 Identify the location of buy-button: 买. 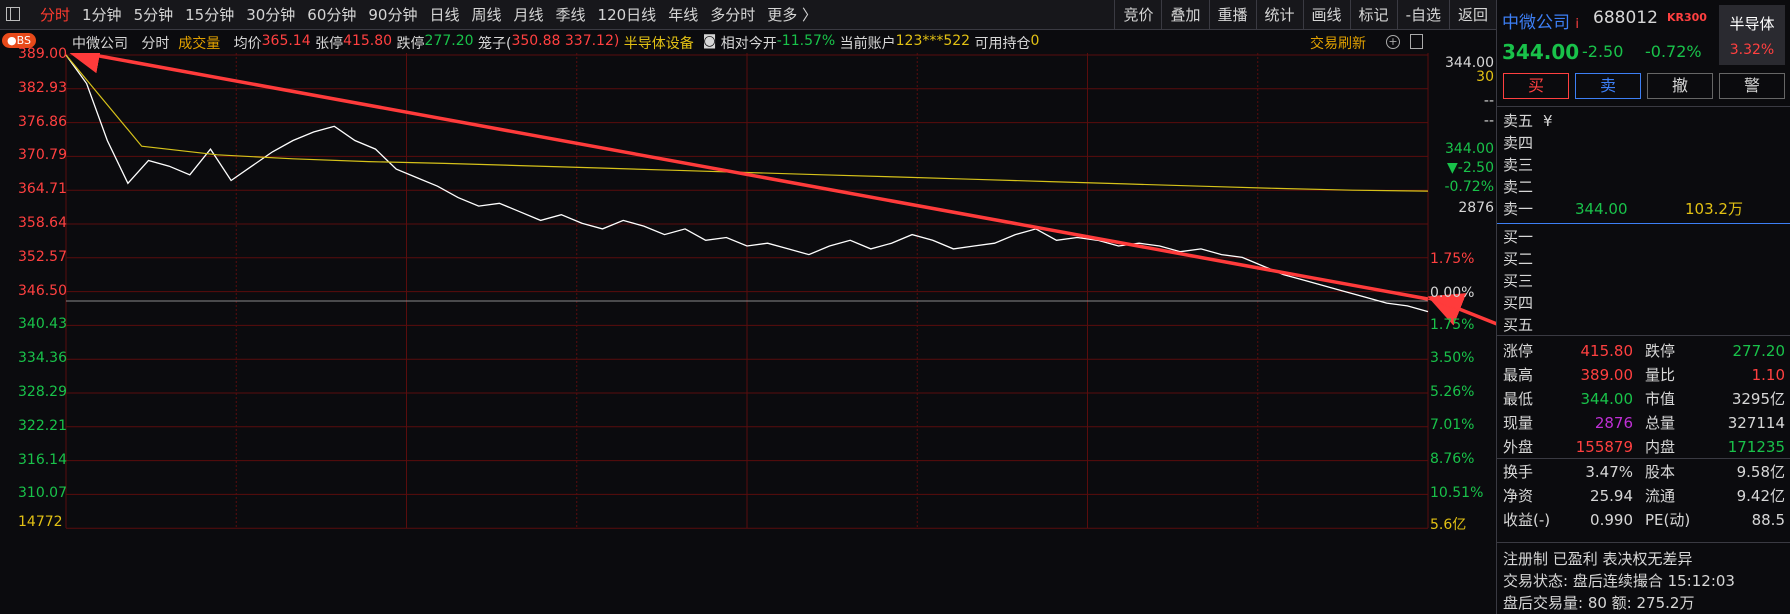
(1536, 86).